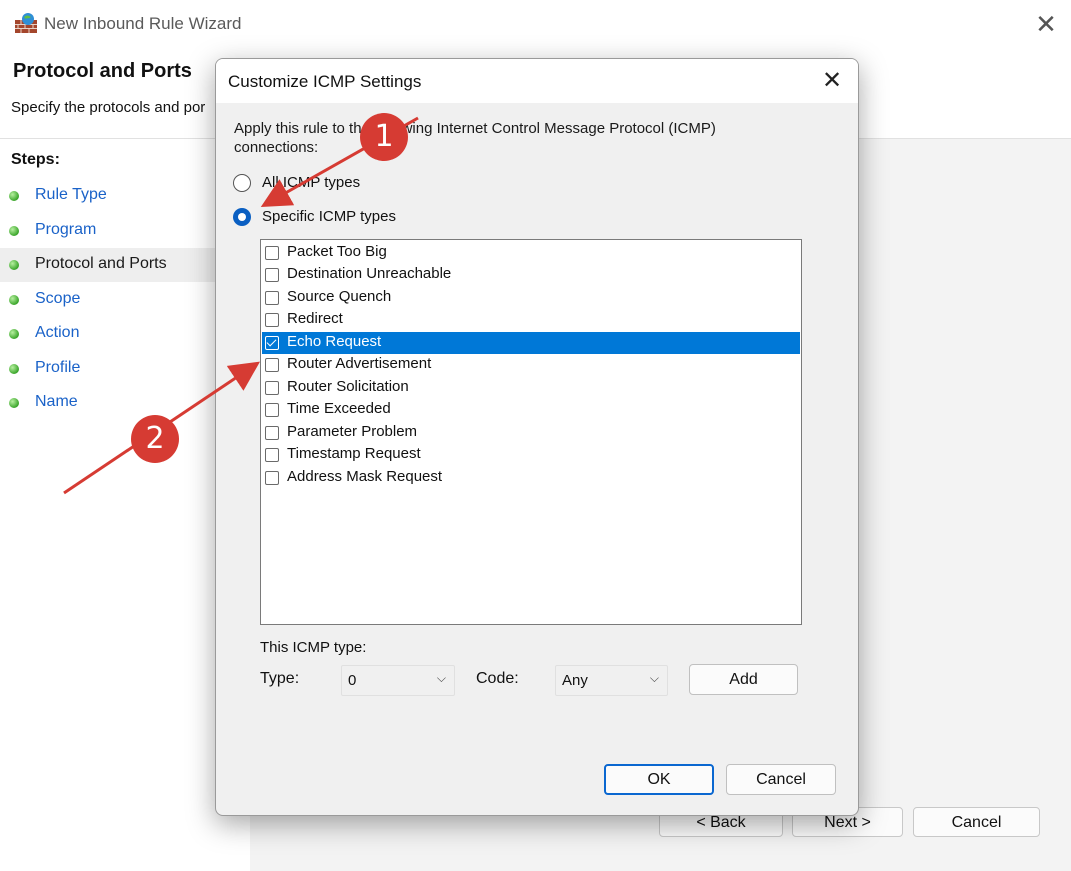 The image size is (1071, 871). I want to click on firewall-icon, so click(26, 23).